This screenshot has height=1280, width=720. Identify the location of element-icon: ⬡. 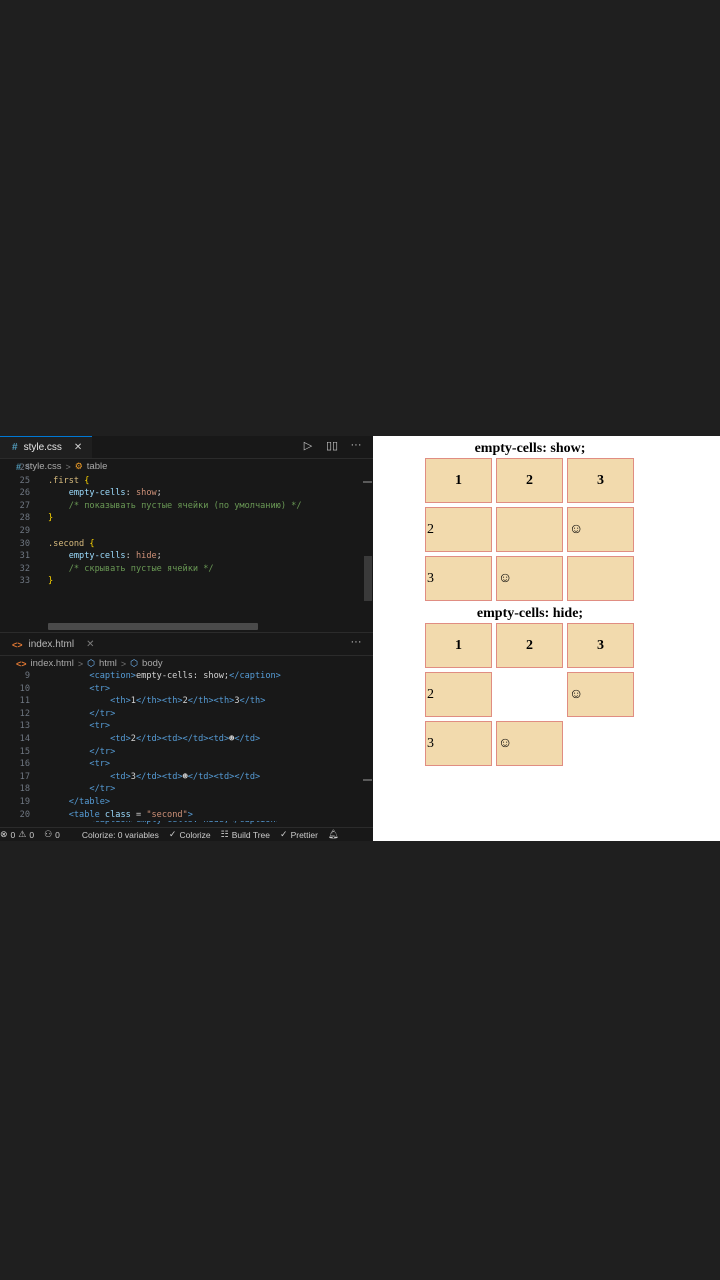
(91, 663).